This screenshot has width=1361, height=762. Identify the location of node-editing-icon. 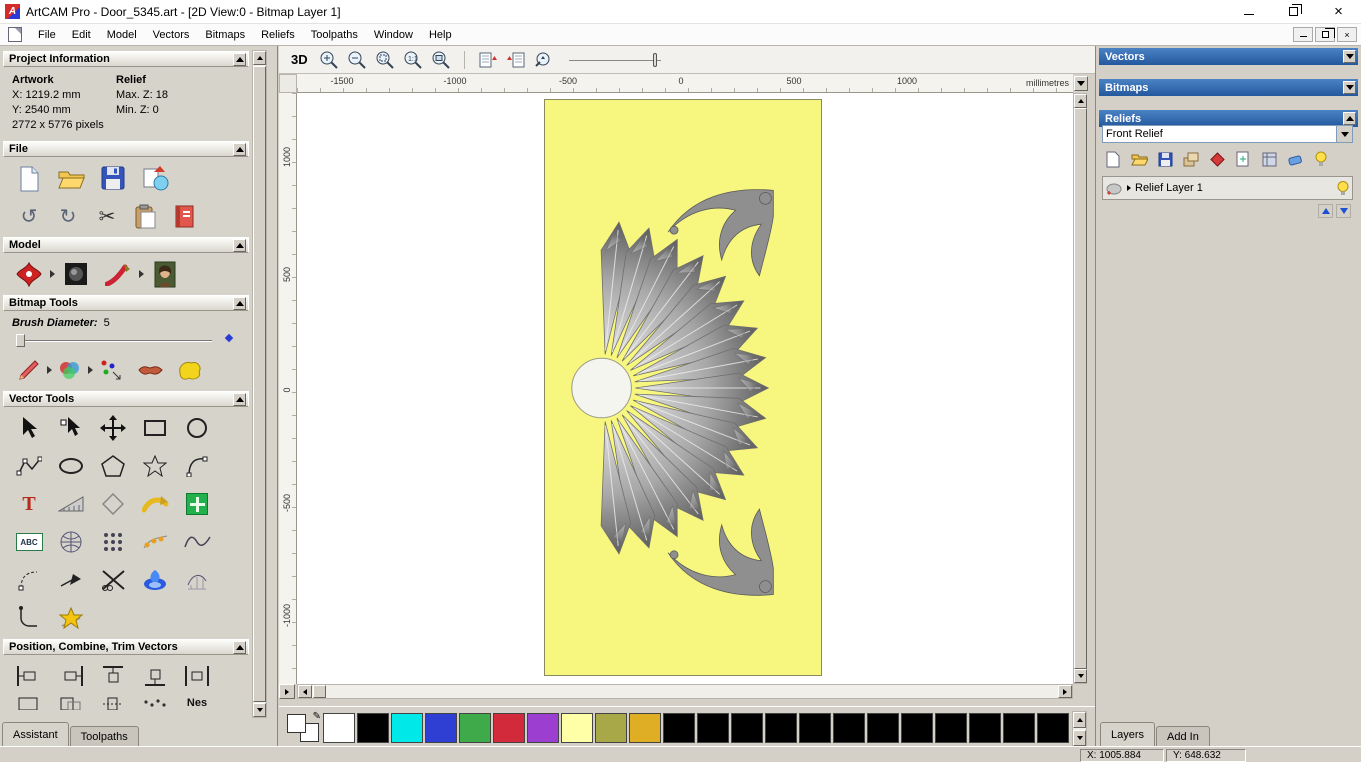
(71, 428).